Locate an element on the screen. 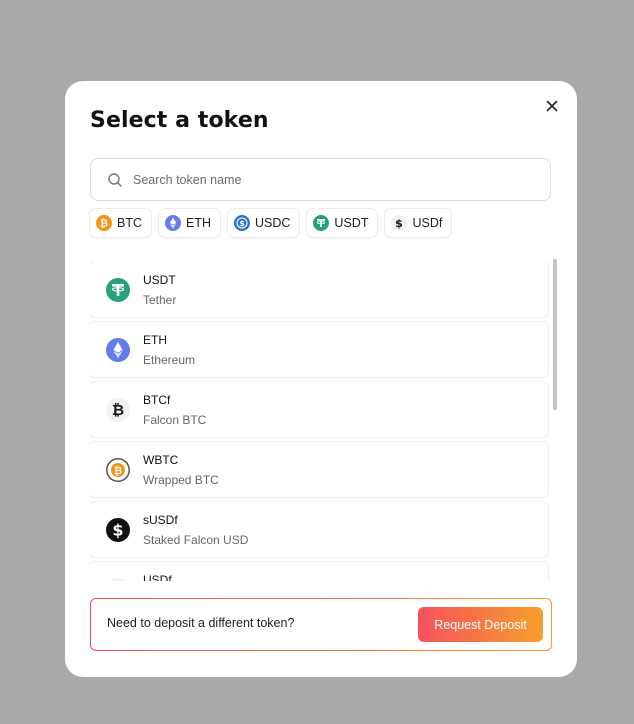 Image resolution: width=634 pixels, height=724 pixels. chip-label: USDC is located at coordinates (273, 223).